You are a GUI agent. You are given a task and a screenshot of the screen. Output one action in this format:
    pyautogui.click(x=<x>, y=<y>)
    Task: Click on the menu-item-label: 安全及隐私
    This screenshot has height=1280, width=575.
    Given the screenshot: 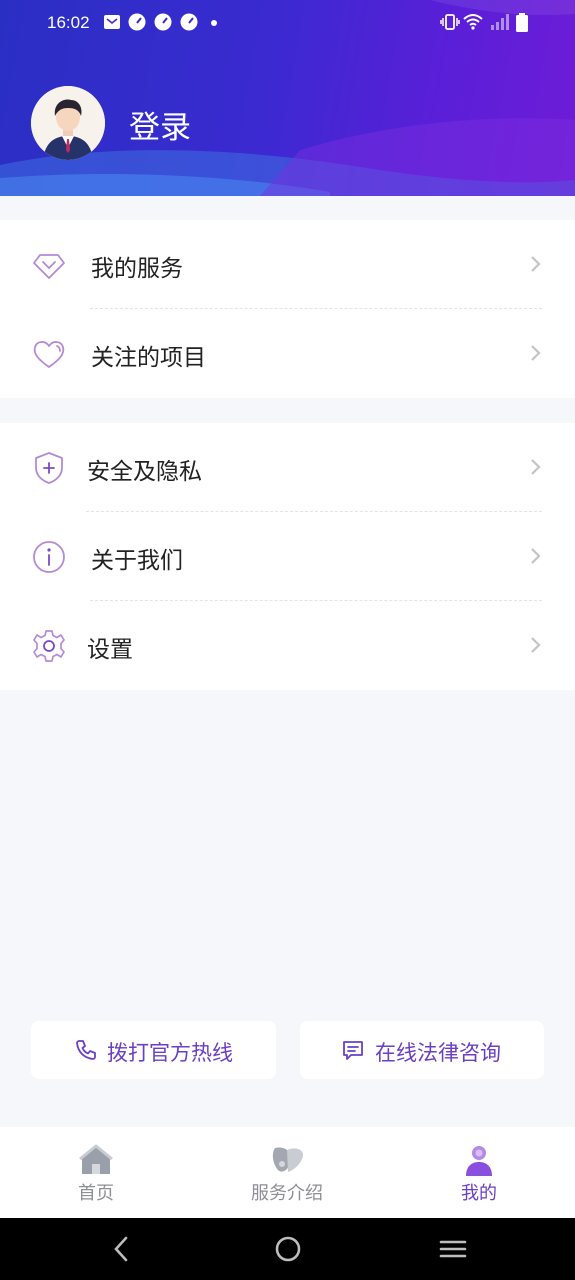 What is the action you would take?
    pyautogui.click(x=144, y=472)
    